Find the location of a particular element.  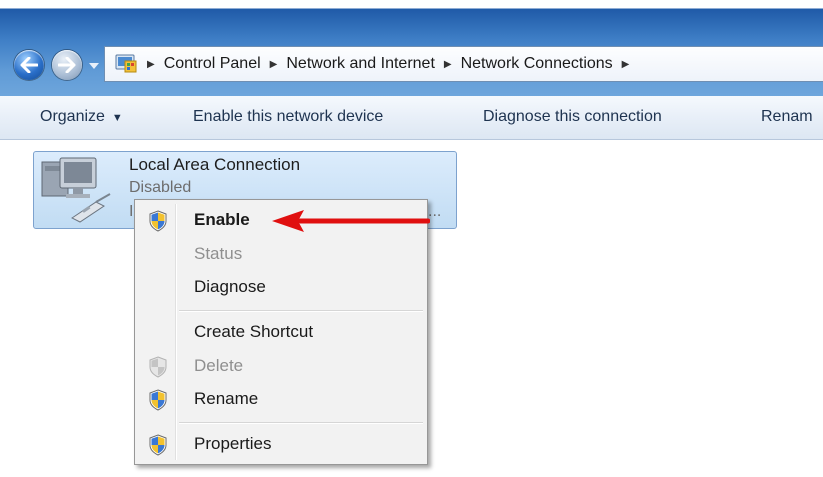

back-arrow-icon is located at coordinates (29, 65).